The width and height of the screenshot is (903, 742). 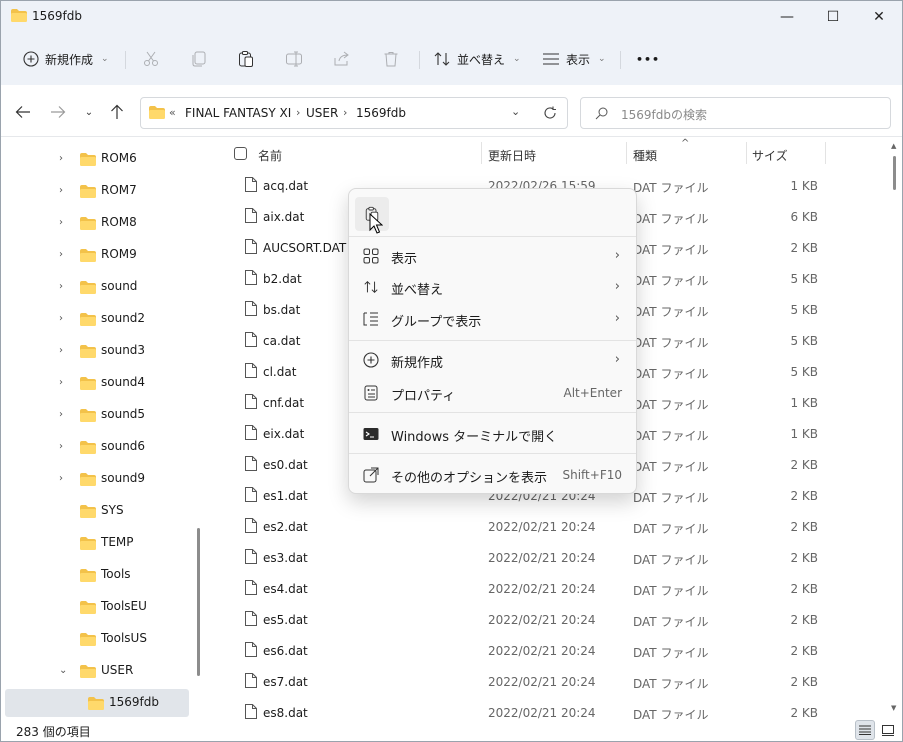 I want to click on file-row: es5.dat 2022/02/21 20:24 DAT ファイル 2 KB, so click(x=547, y=619).